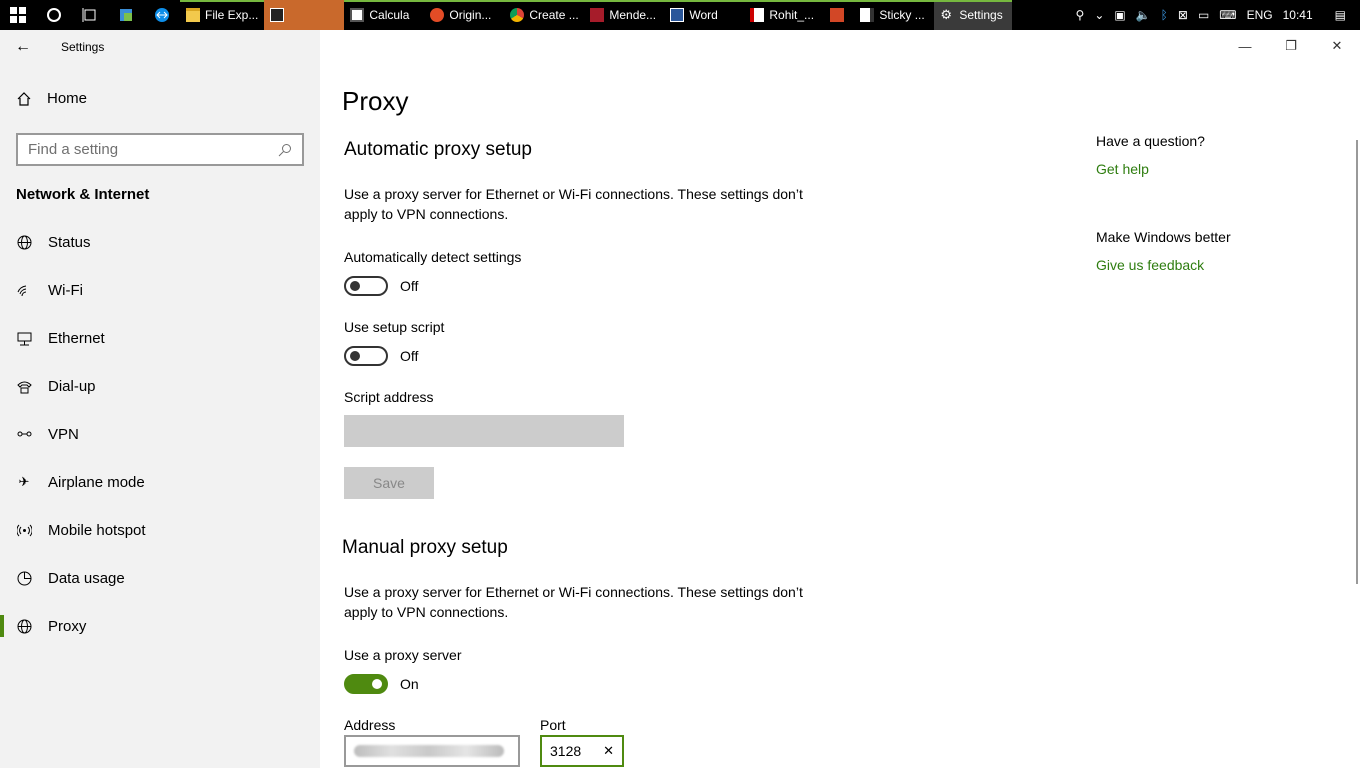 Image resolution: width=1360 pixels, height=768 pixels. Describe the element at coordinates (160, 386) in the screenshot. I see `sidebar-item-dialup: Dial-up` at that location.